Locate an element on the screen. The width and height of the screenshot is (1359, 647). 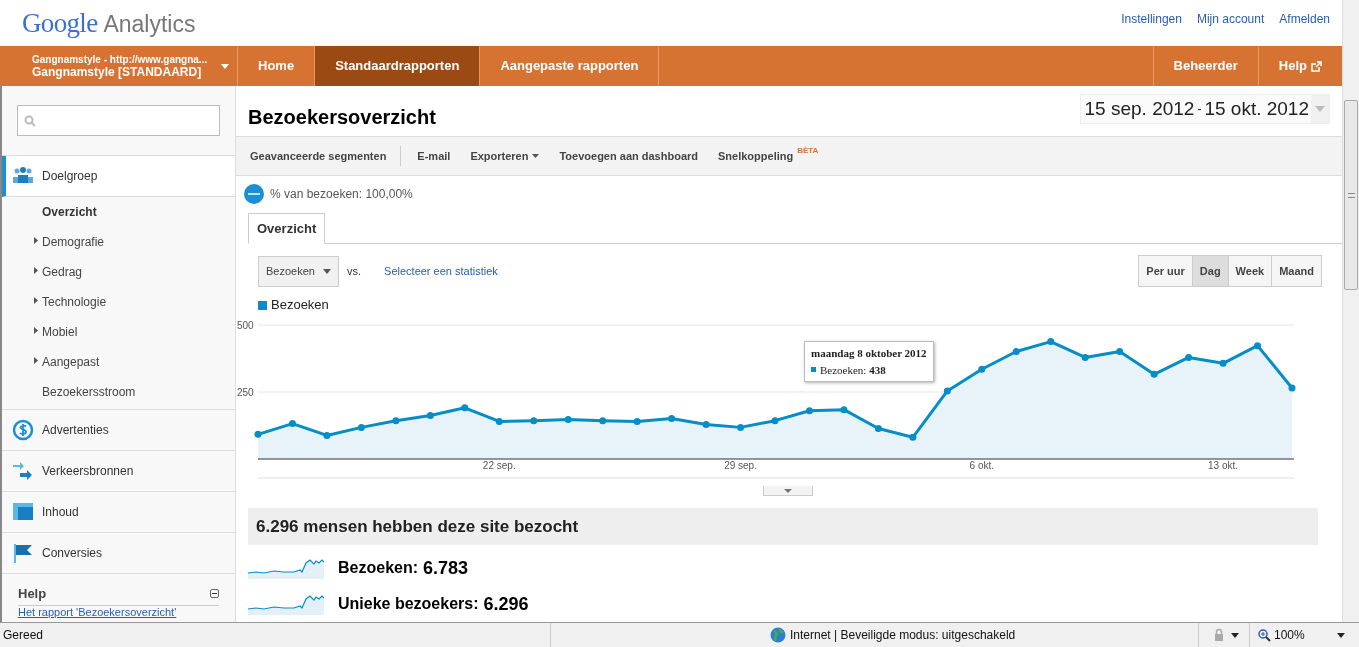
segment-label: % van bezoeken: 100,00% is located at coordinates (341, 194).